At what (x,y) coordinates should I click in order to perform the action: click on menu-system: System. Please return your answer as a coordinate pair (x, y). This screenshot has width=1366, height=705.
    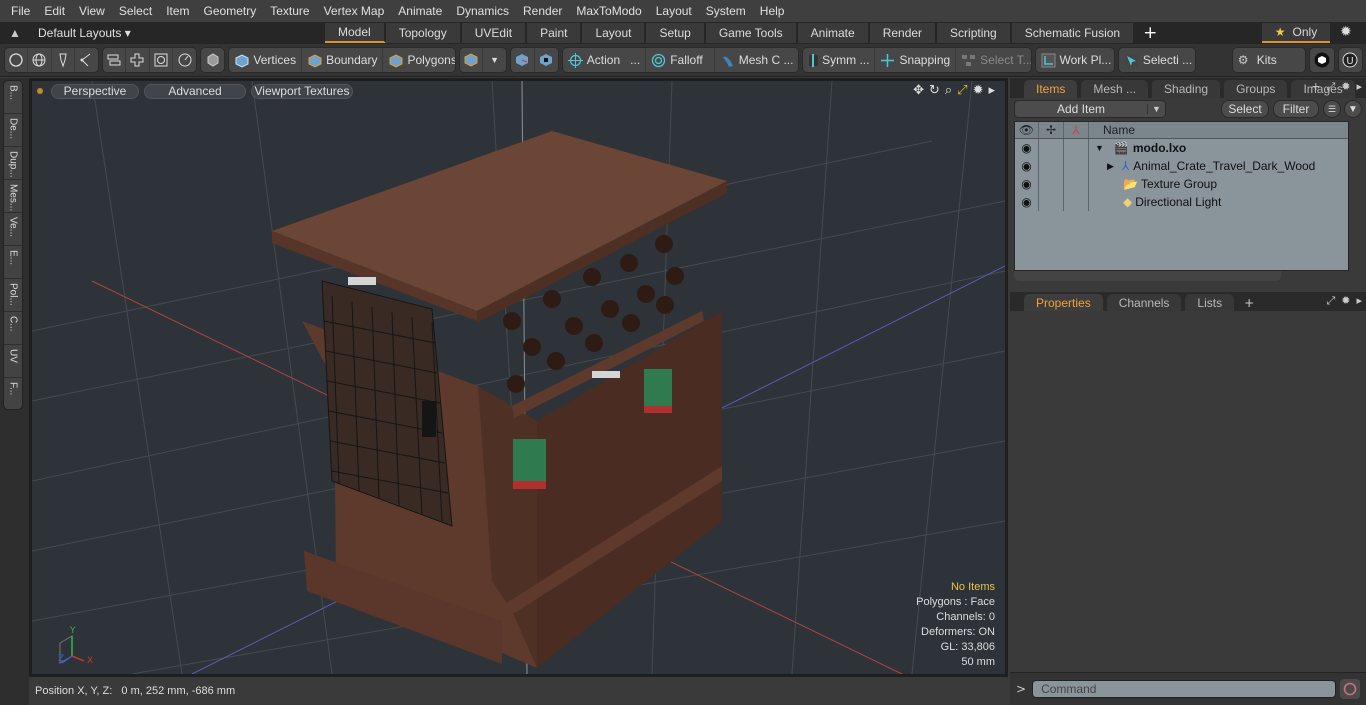
    Looking at the image, I should click on (726, 11).